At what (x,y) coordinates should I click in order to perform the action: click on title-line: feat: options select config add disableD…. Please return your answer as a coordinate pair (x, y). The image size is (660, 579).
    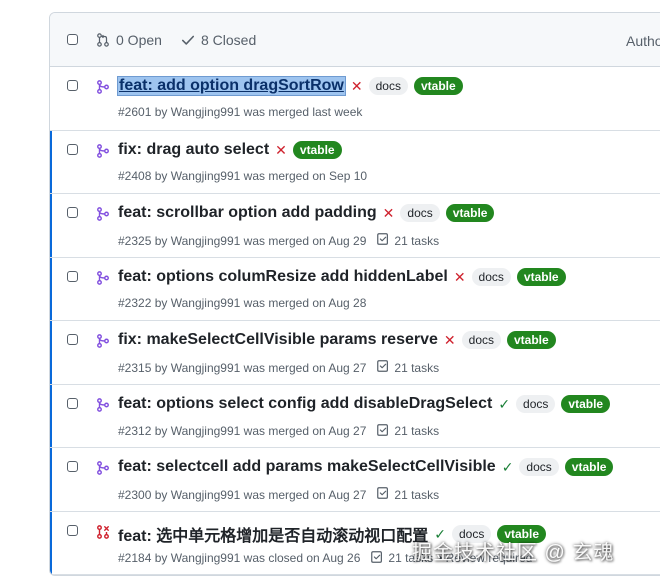
    Looking at the image, I should click on (364, 403).